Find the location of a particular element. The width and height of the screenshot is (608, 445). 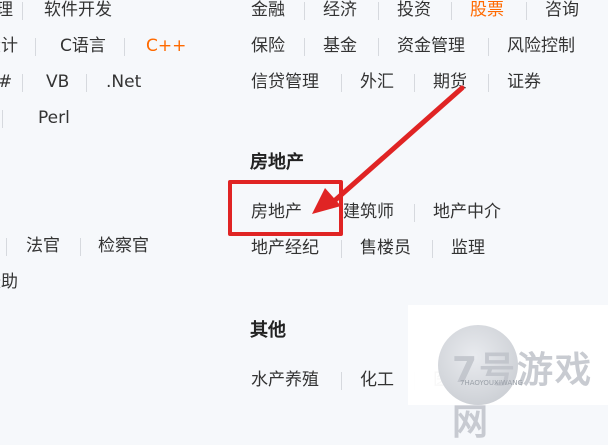

watermark-text: 7号游戏网 is located at coordinates (523, 396).